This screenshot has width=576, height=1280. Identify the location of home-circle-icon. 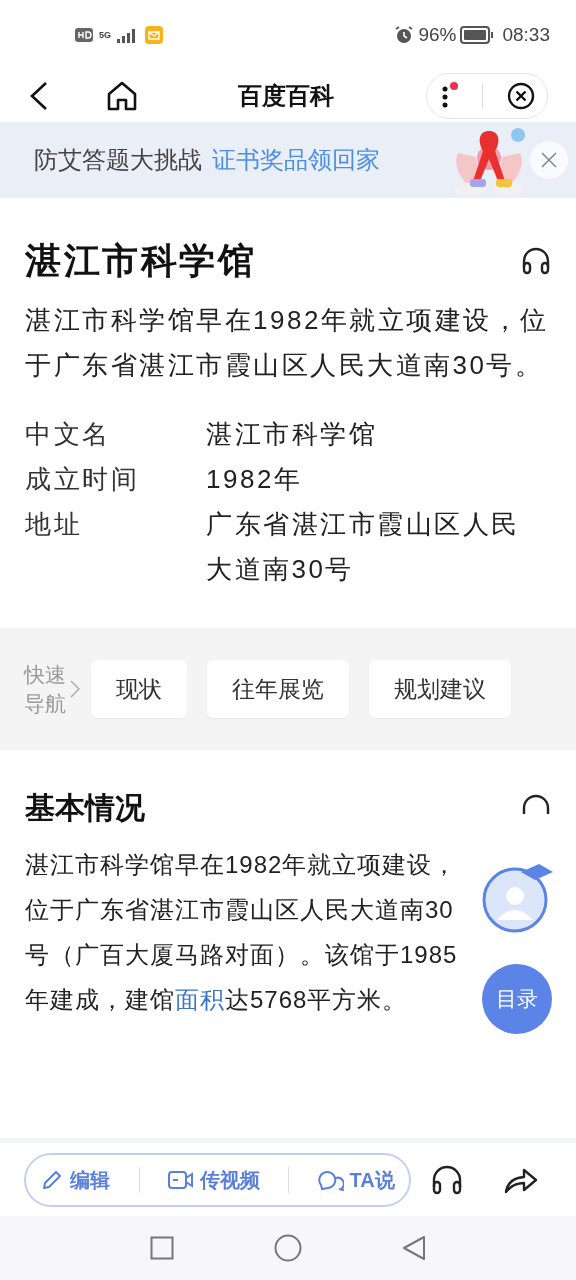
(288, 1248).